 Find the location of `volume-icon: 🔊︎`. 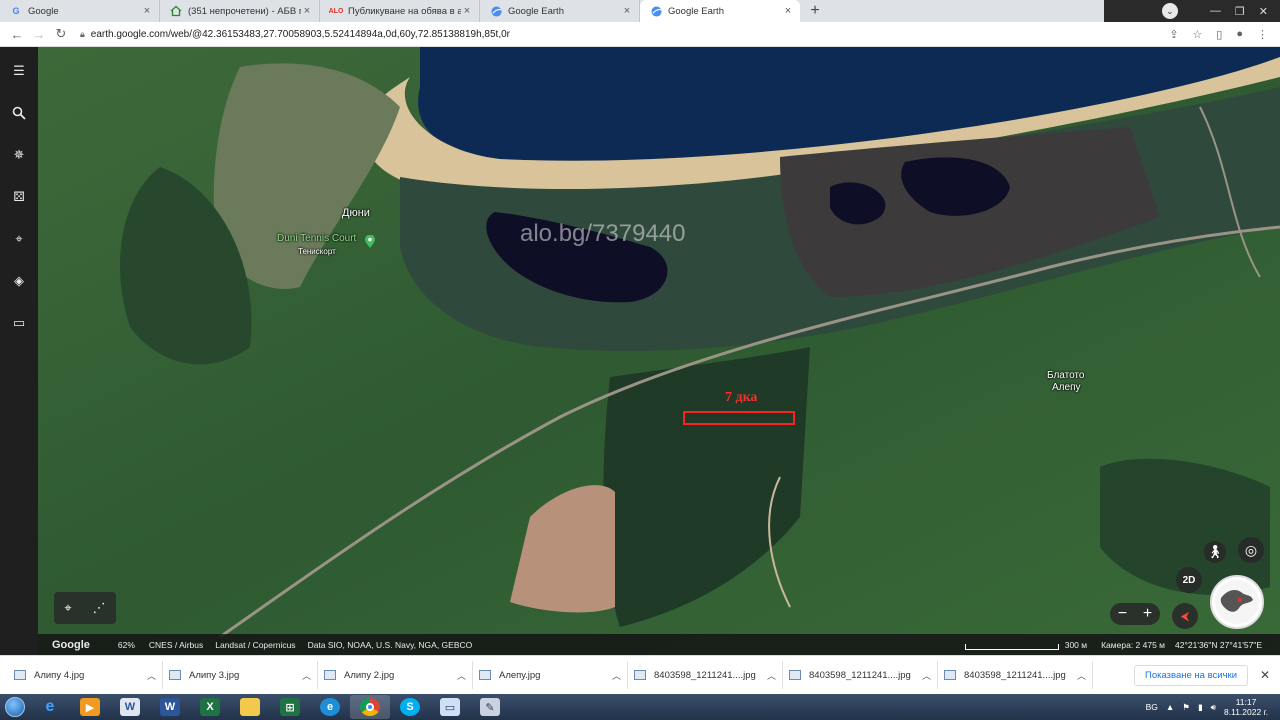

volume-icon: 🔊︎ is located at coordinates (1213, 707).